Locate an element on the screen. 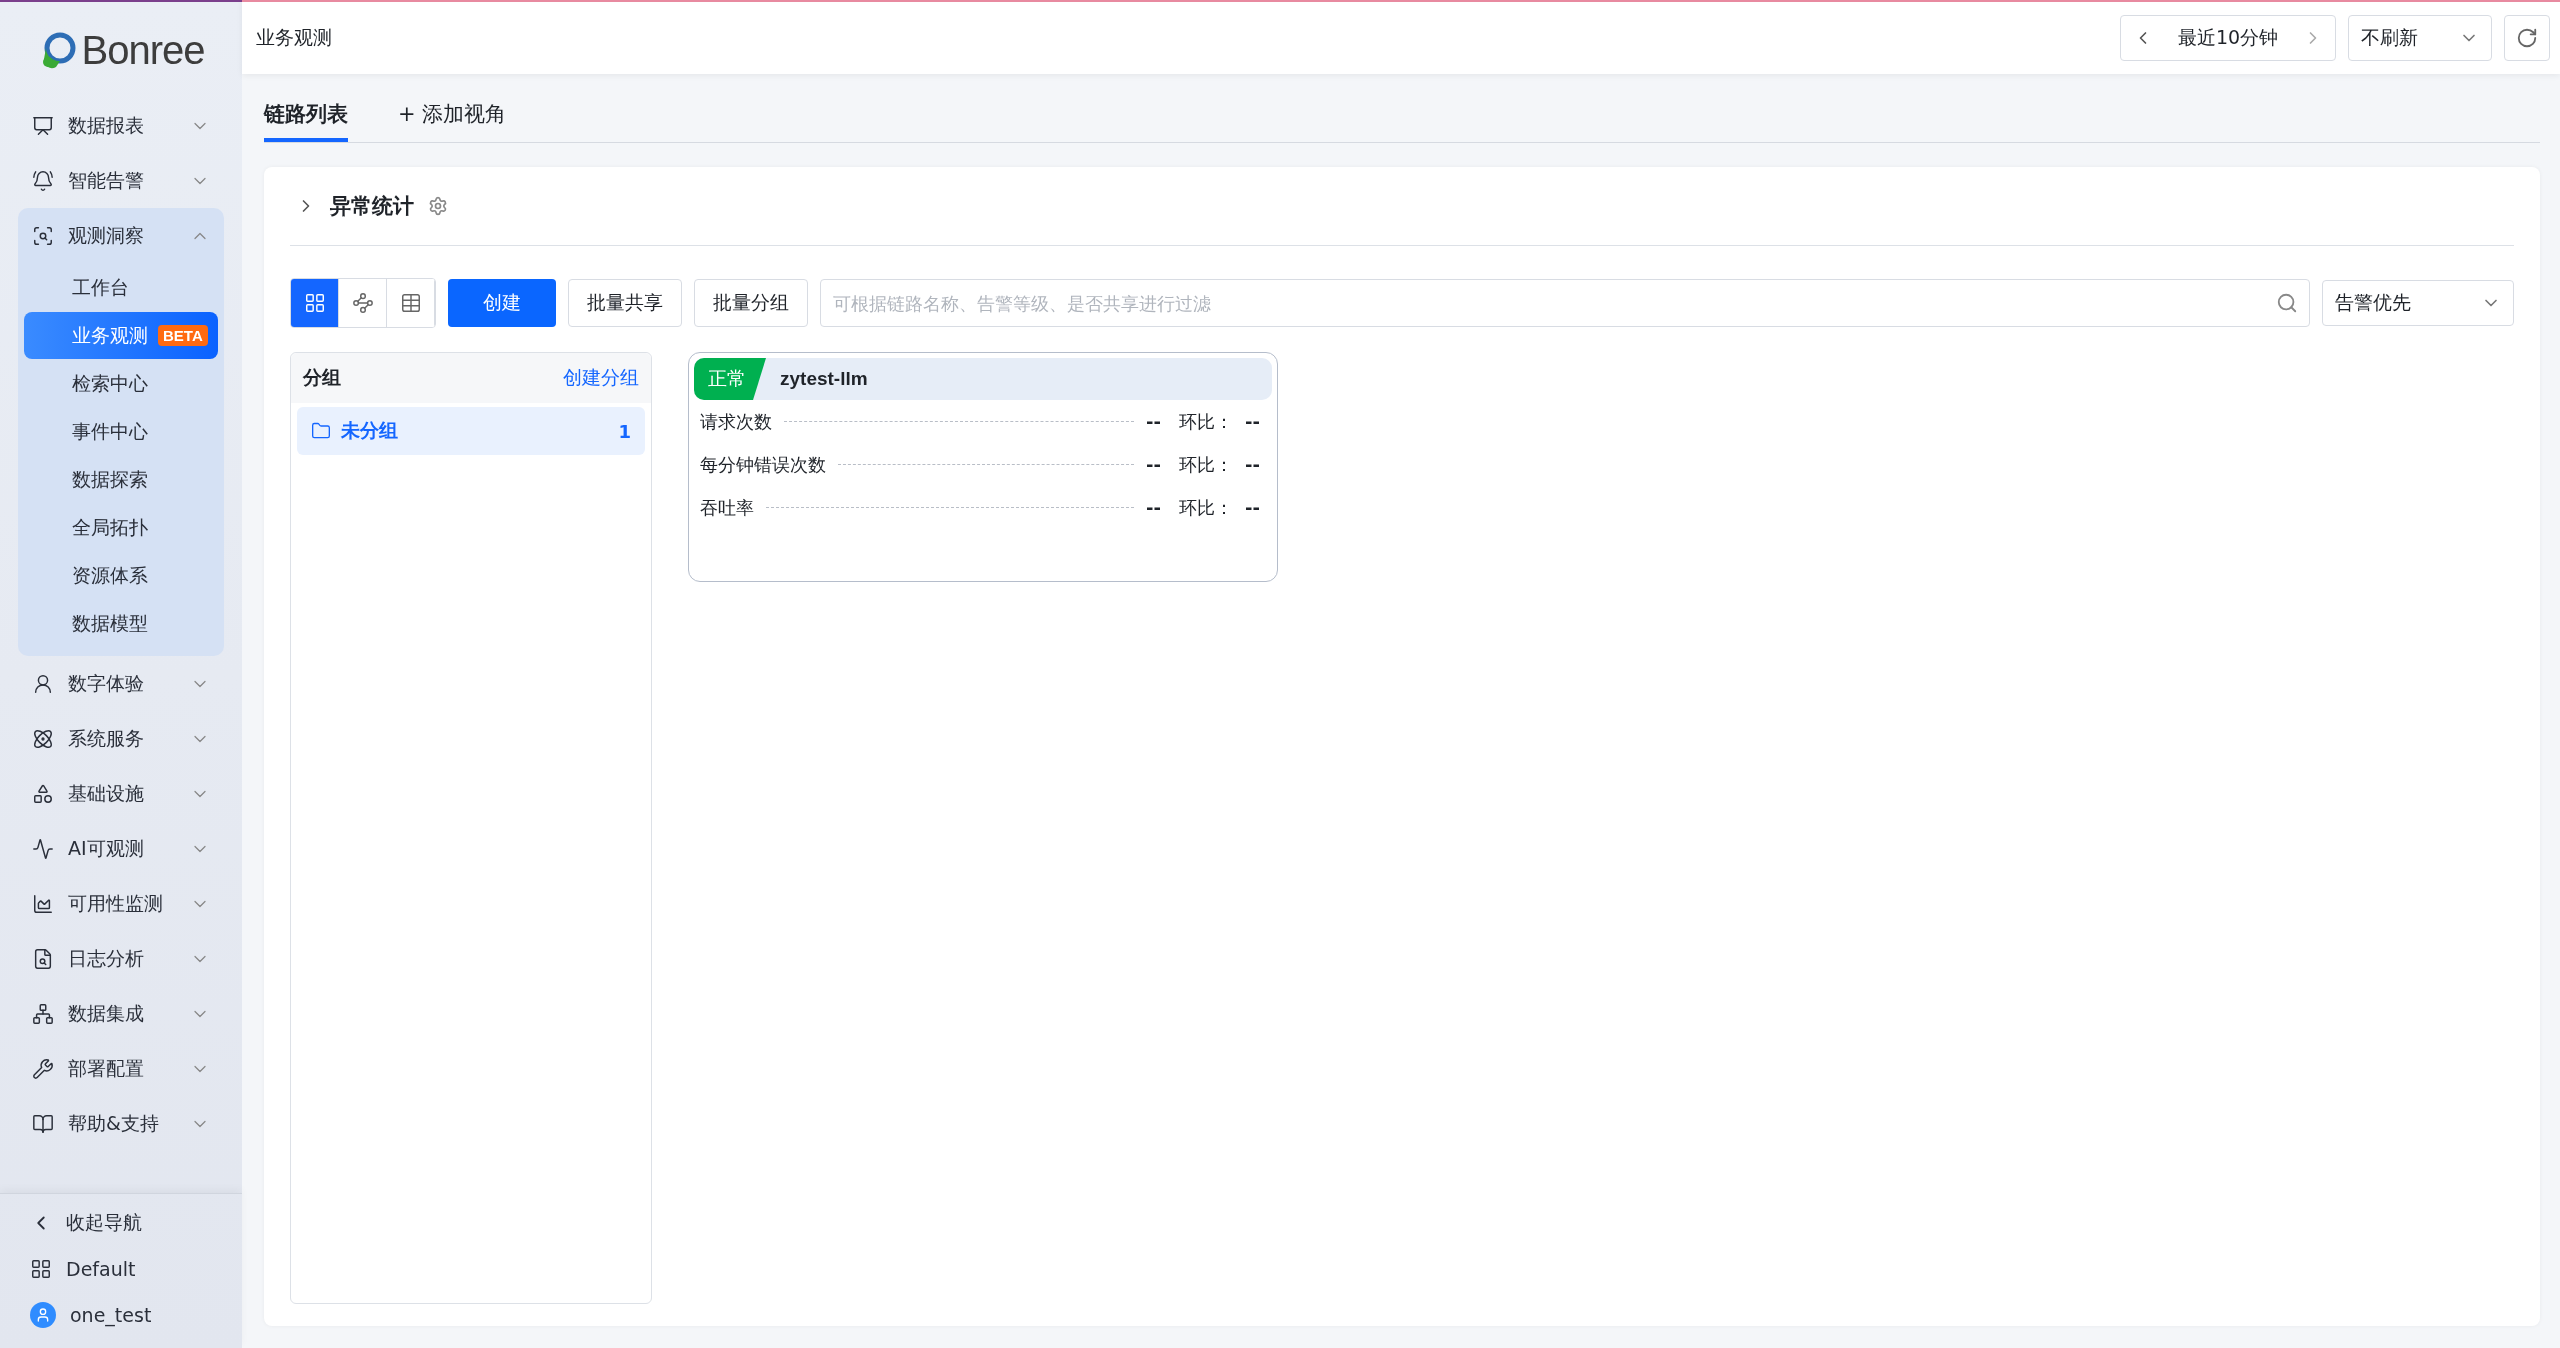 The image size is (2560, 1348). logo-text: Bonree is located at coordinates (143, 50).